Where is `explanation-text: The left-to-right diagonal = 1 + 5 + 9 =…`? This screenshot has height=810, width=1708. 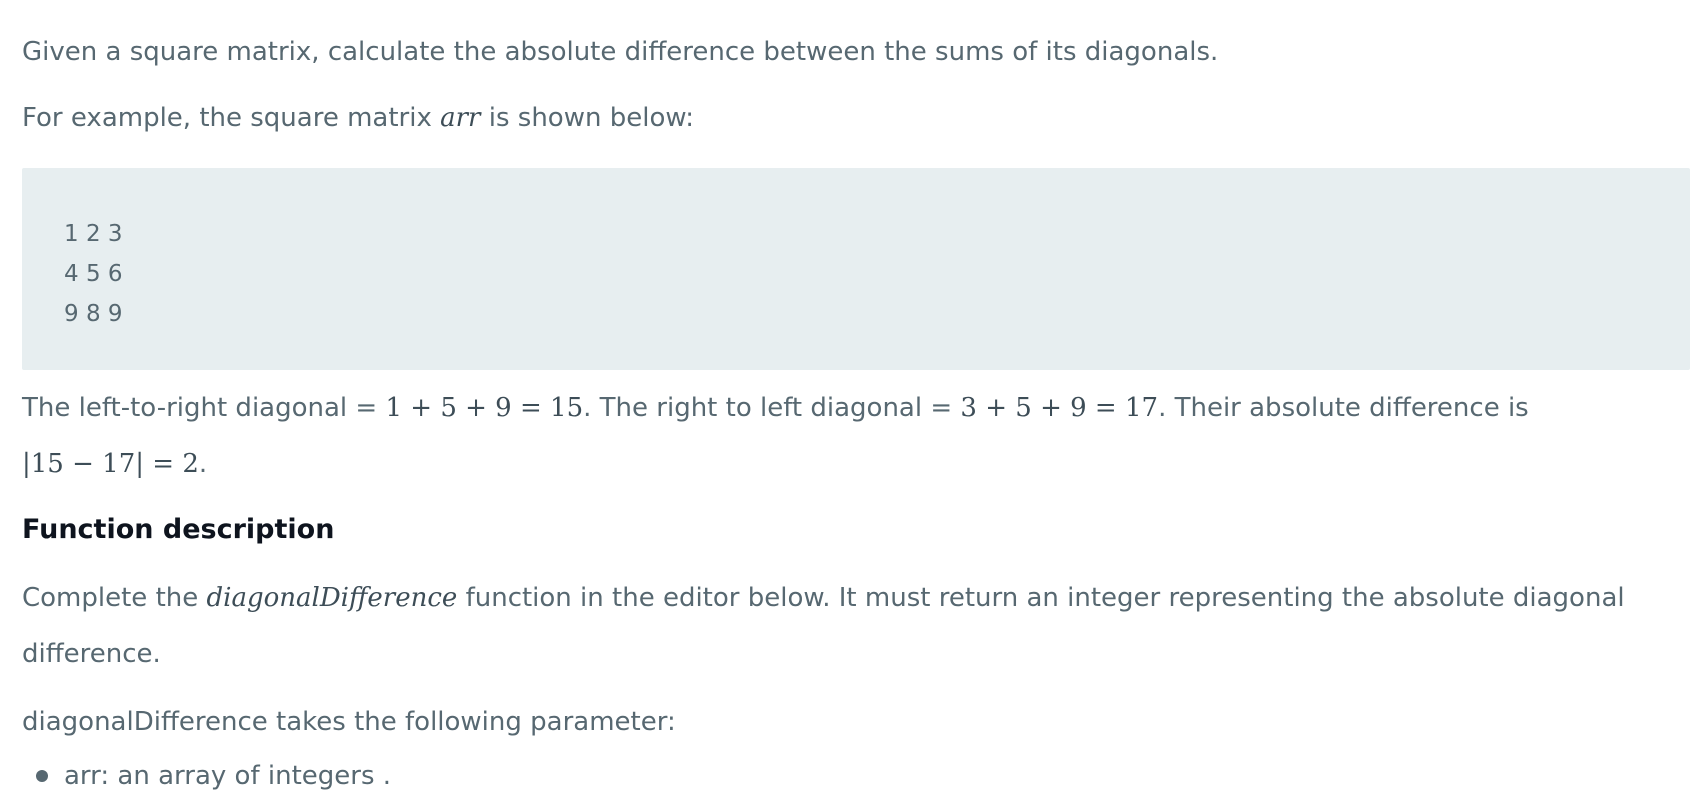 explanation-text: The left-to-right diagonal = 1 + 5 + 9 =… is located at coordinates (857, 436).